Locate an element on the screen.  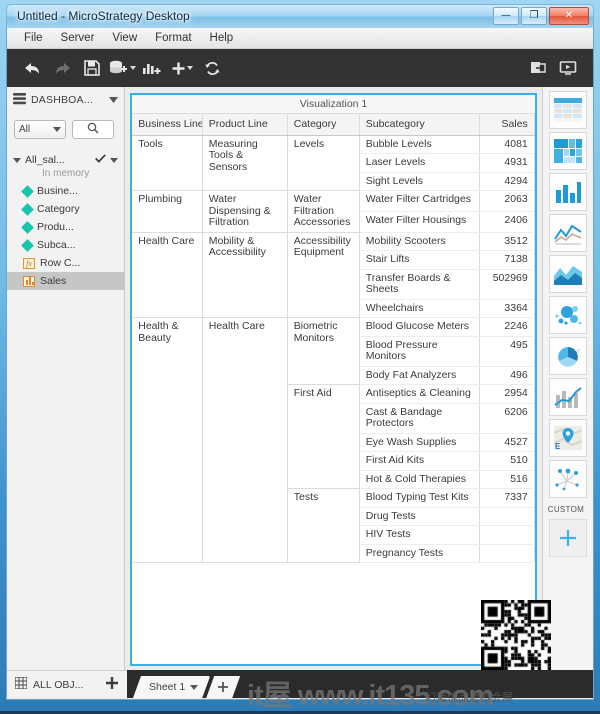
dataset-item-category: Category is located at coordinates (65, 209).